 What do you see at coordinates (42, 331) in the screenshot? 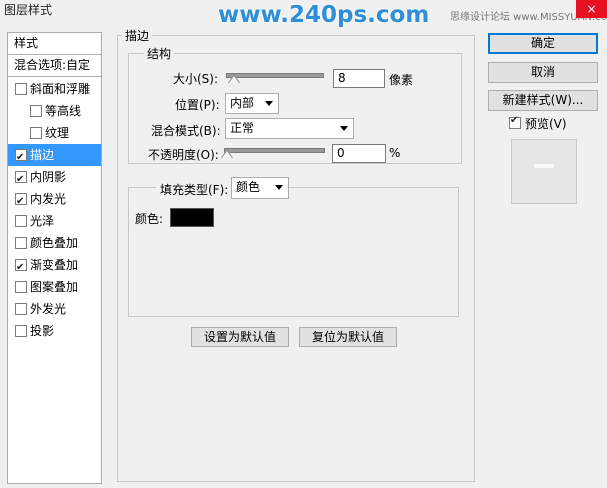
I see `style-item-label: 投影` at bounding box center [42, 331].